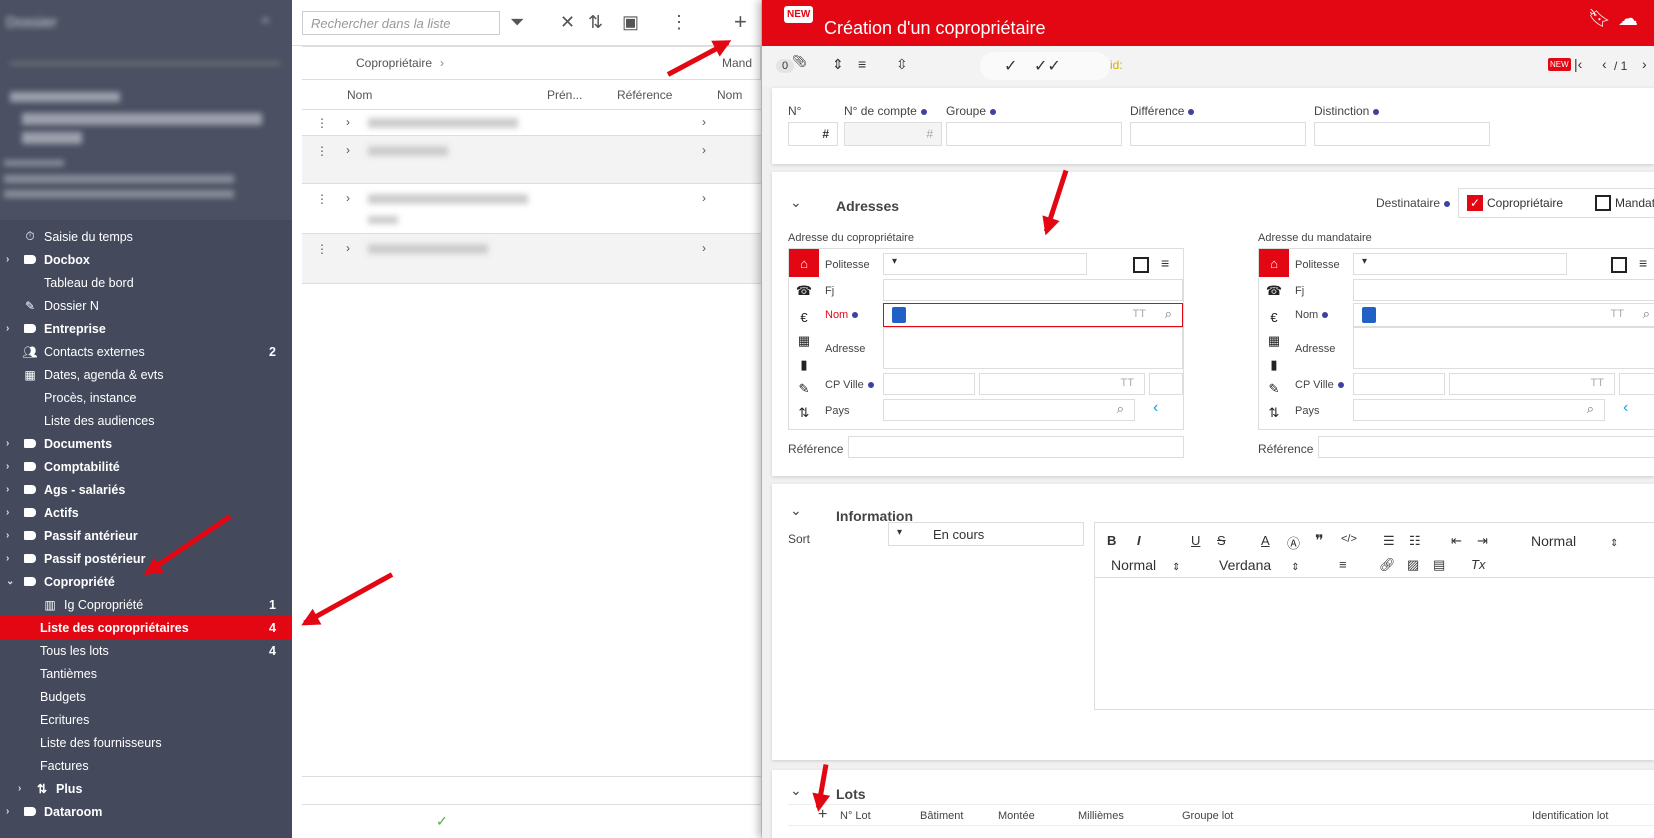  What do you see at coordinates (855, 816) in the screenshot?
I see `col-nlot: N° Lot` at bounding box center [855, 816].